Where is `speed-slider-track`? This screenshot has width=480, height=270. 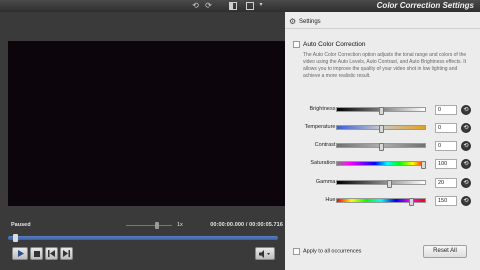 speed-slider-track is located at coordinates (149, 225).